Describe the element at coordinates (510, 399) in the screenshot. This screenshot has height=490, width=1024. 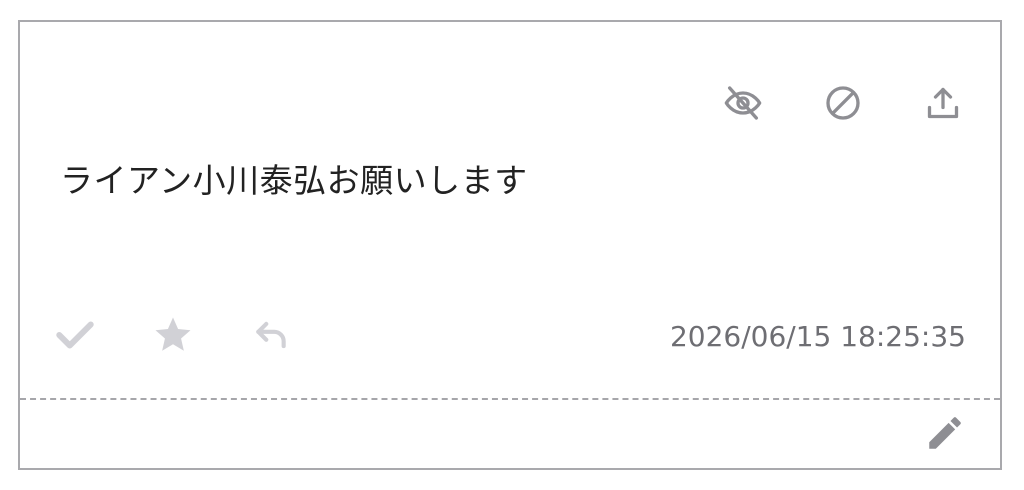
I see `card-divider` at that location.